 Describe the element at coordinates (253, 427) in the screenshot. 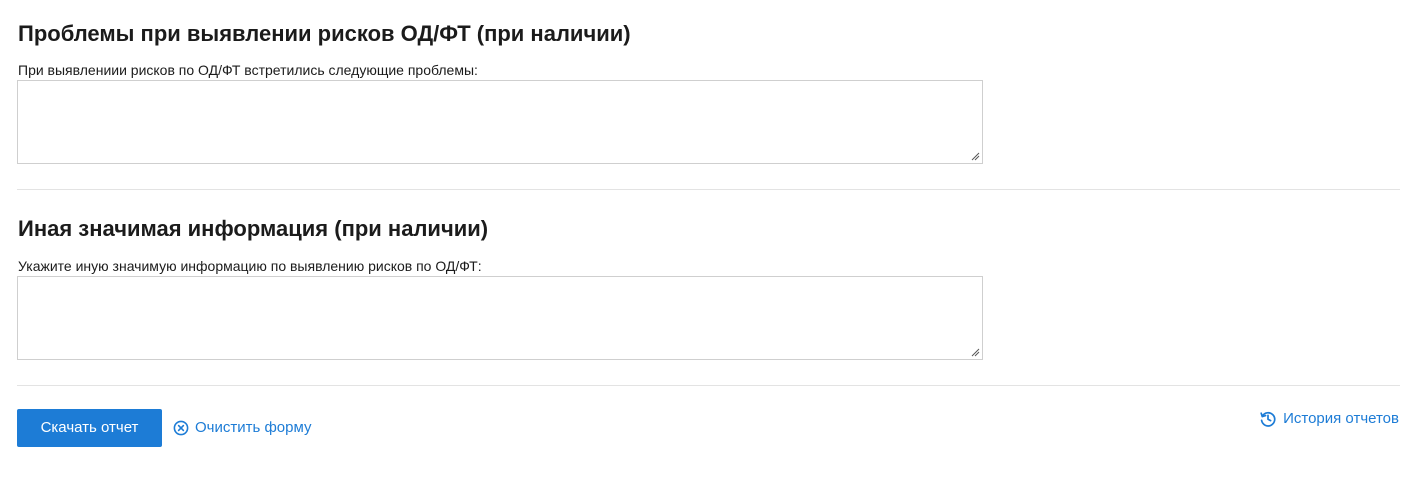

I see `clear-form-label: Очистить форму` at that location.